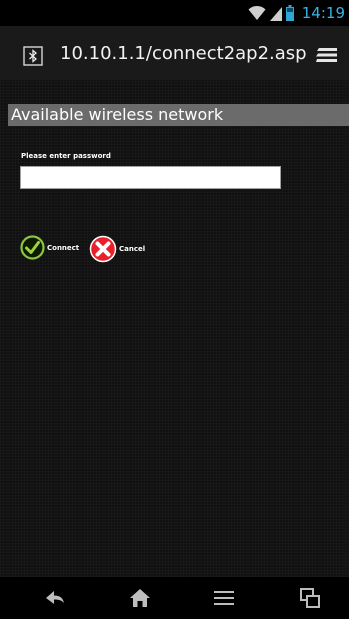  Describe the element at coordinates (289, 13) in the screenshot. I see `battery-icon` at that location.